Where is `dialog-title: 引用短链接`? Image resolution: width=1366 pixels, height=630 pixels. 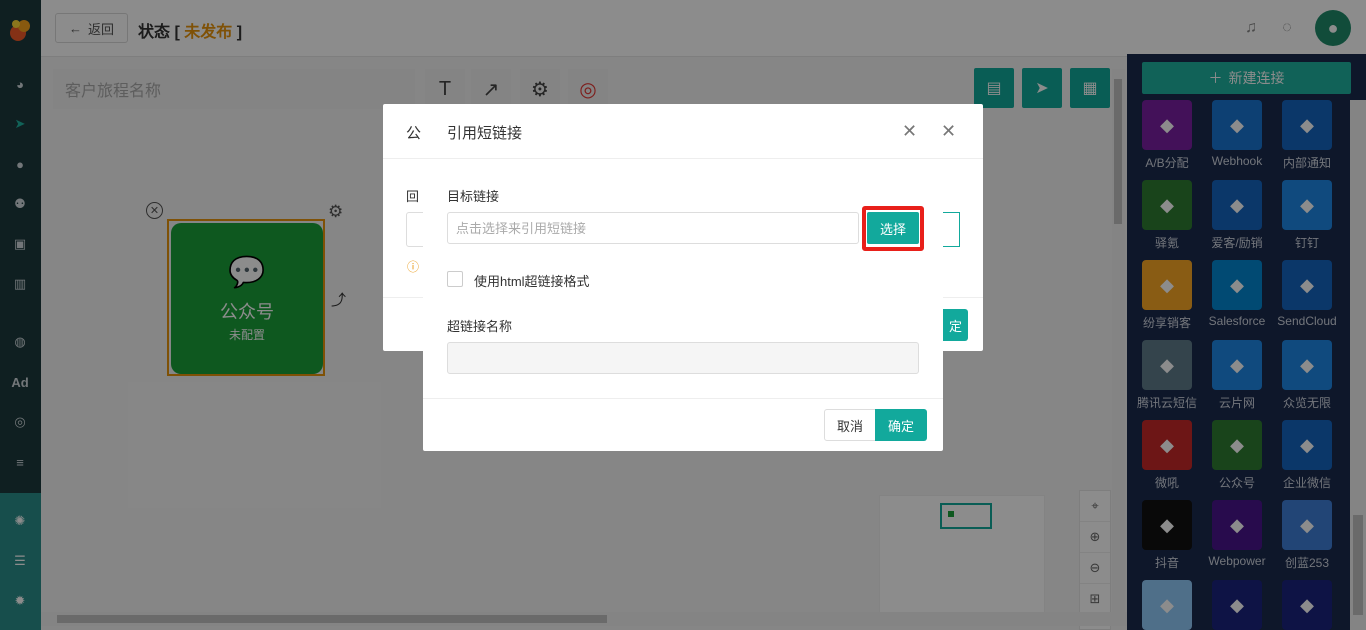
dialog-title: 引用短链接 is located at coordinates (485, 133).